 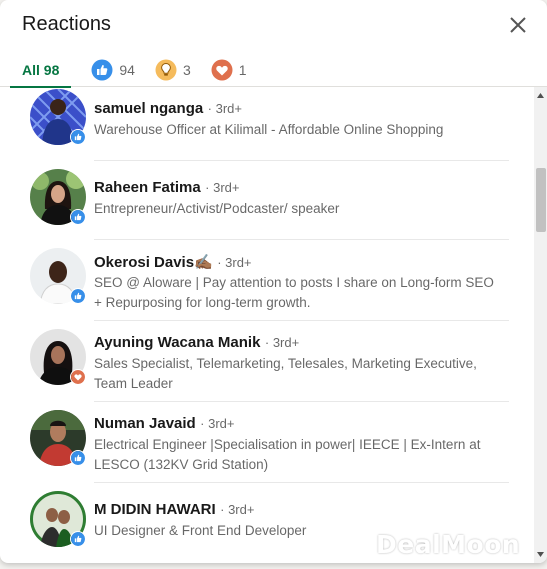 I want to click on scroll-down-arrow-icon, so click(x=540, y=554).